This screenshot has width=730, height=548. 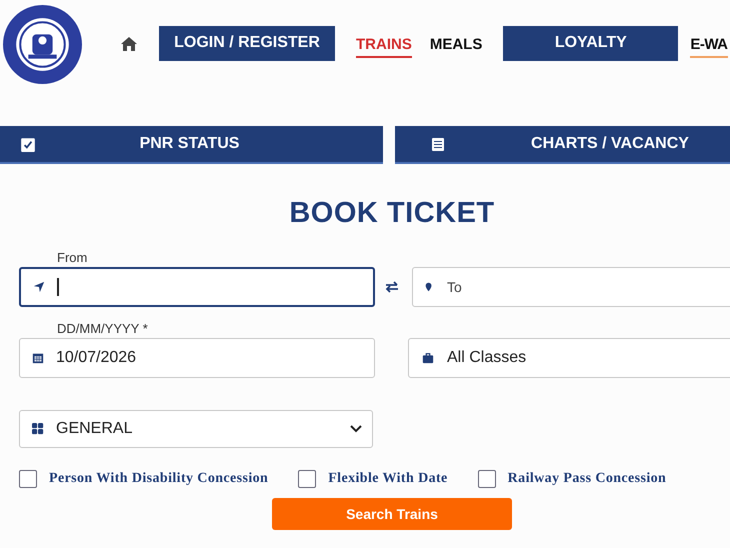 What do you see at coordinates (562, 145) in the screenshot?
I see `quick-tab: CHARTS / VACANCY` at bounding box center [562, 145].